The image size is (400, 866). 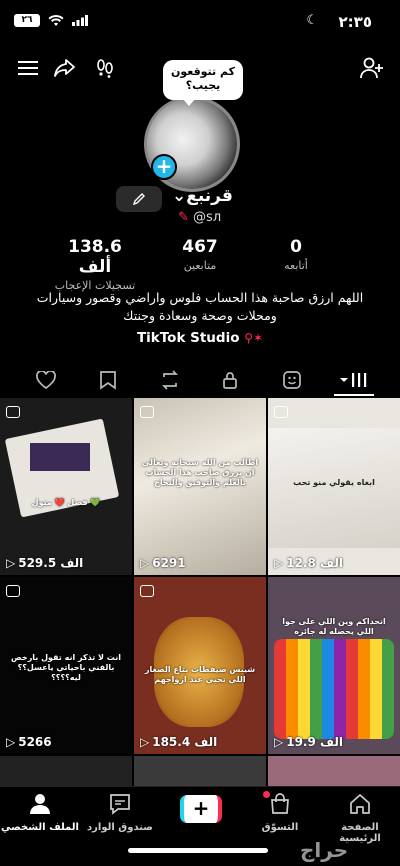 I want to click on tab-videos, so click(x=354, y=380).